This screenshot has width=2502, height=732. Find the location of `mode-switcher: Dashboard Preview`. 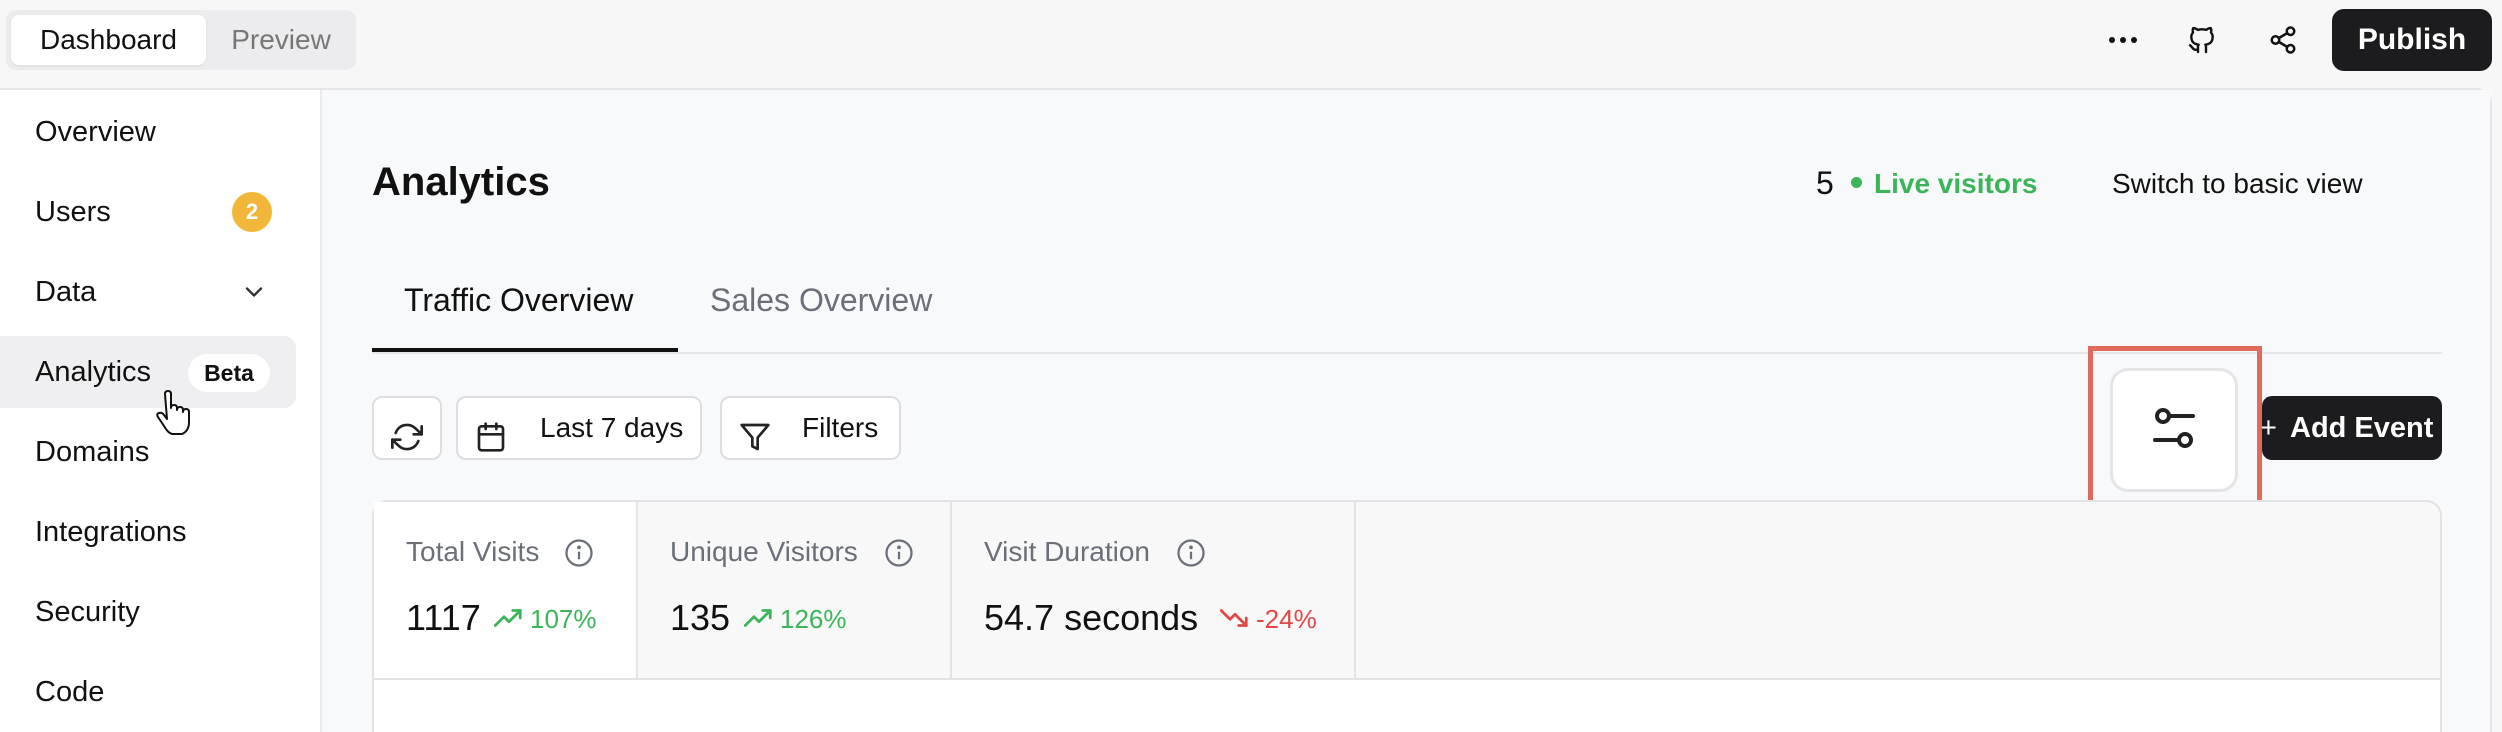

mode-switcher: Dashboard Preview is located at coordinates (181, 40).